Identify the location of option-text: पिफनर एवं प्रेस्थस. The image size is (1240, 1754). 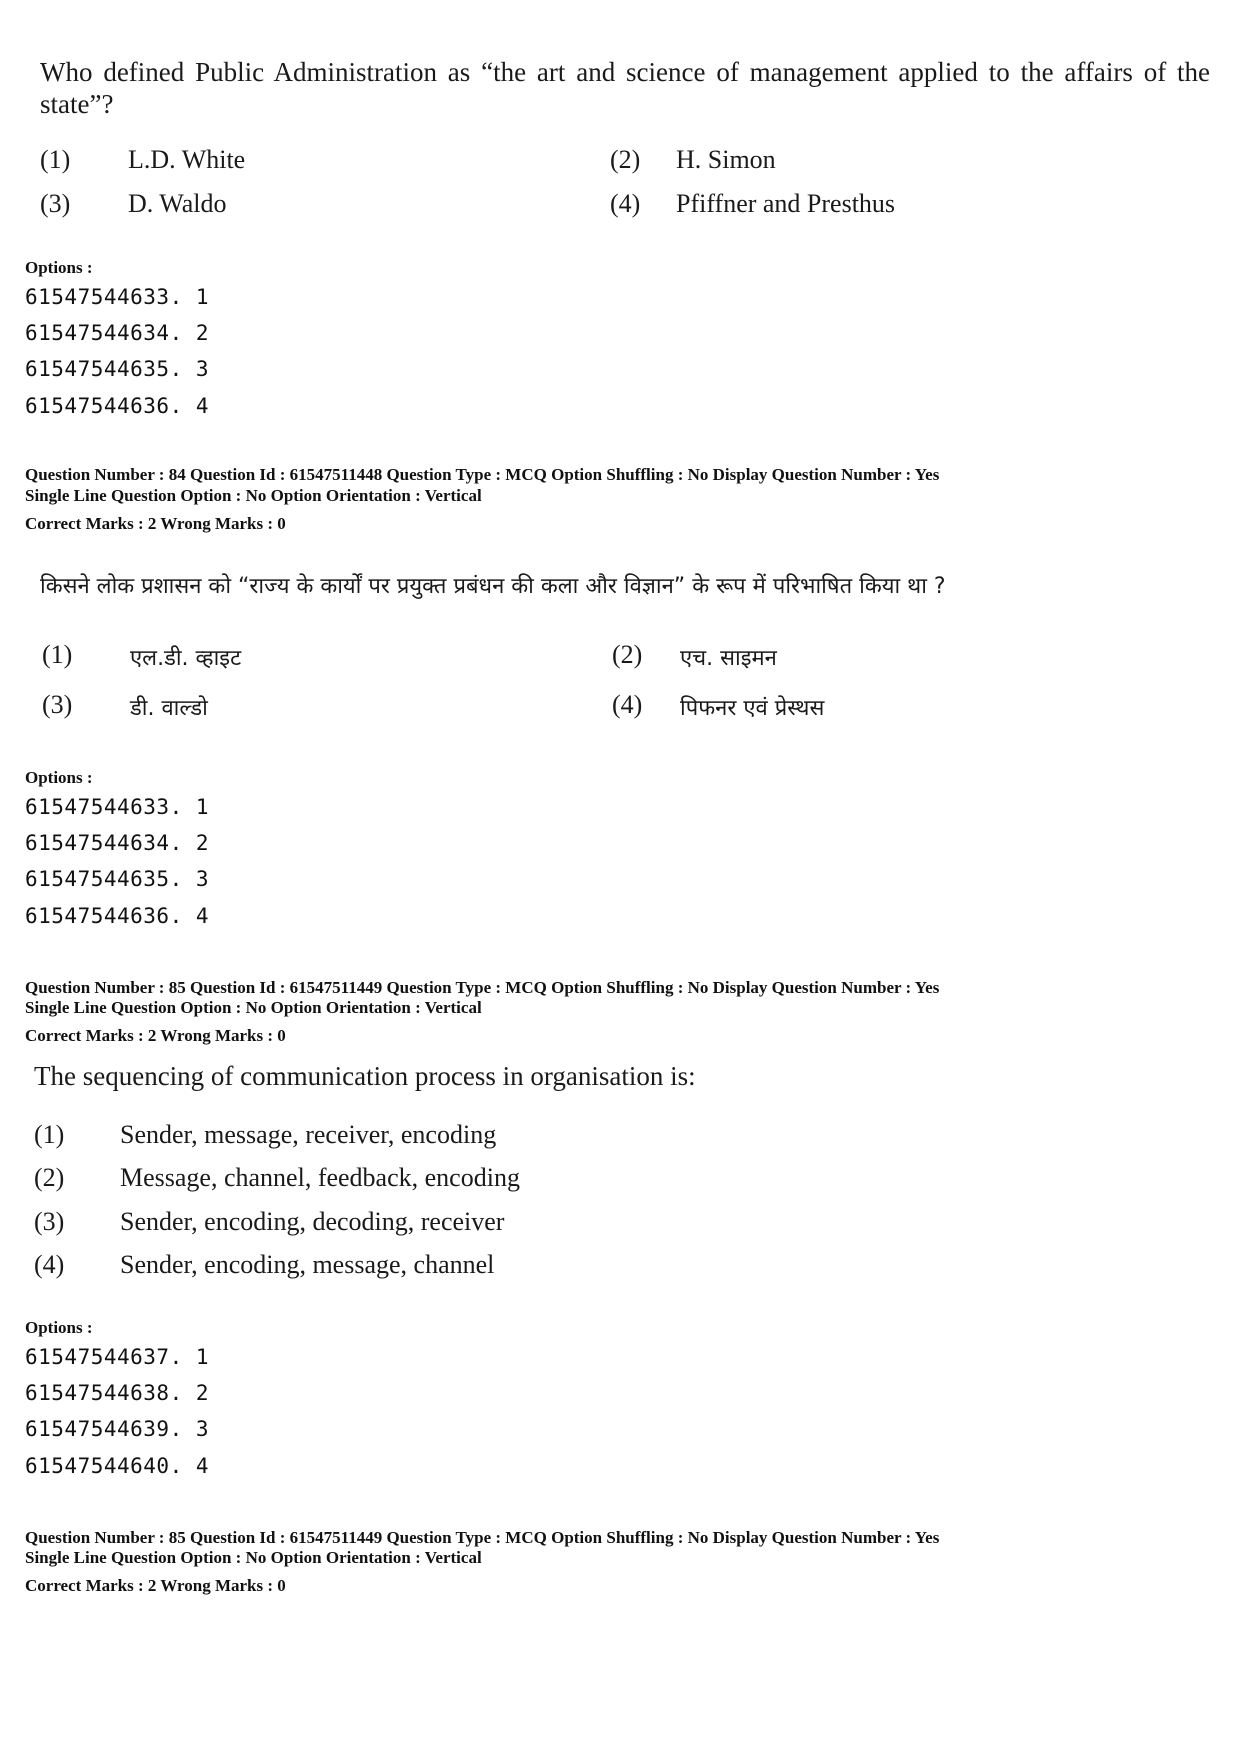
(752, 708).